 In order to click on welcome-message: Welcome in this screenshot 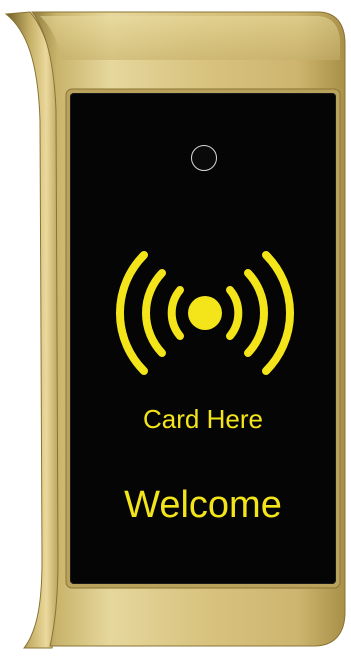, I will do `click(203, 505)`.